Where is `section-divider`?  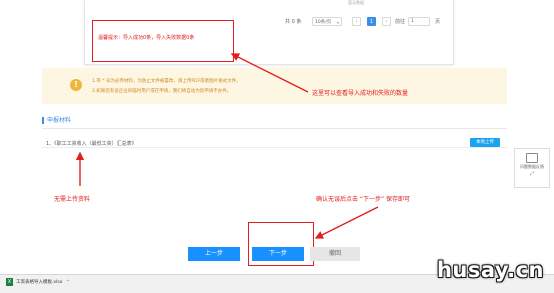
section-divider is located at coordinates (274, 128).